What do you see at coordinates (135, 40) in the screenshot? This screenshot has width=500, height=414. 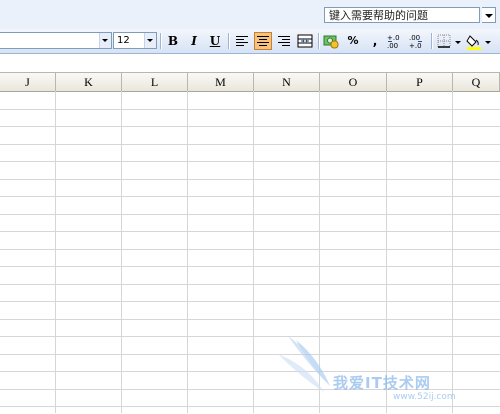 I see `font-size-select: 12` at bounding box center [135, 40].